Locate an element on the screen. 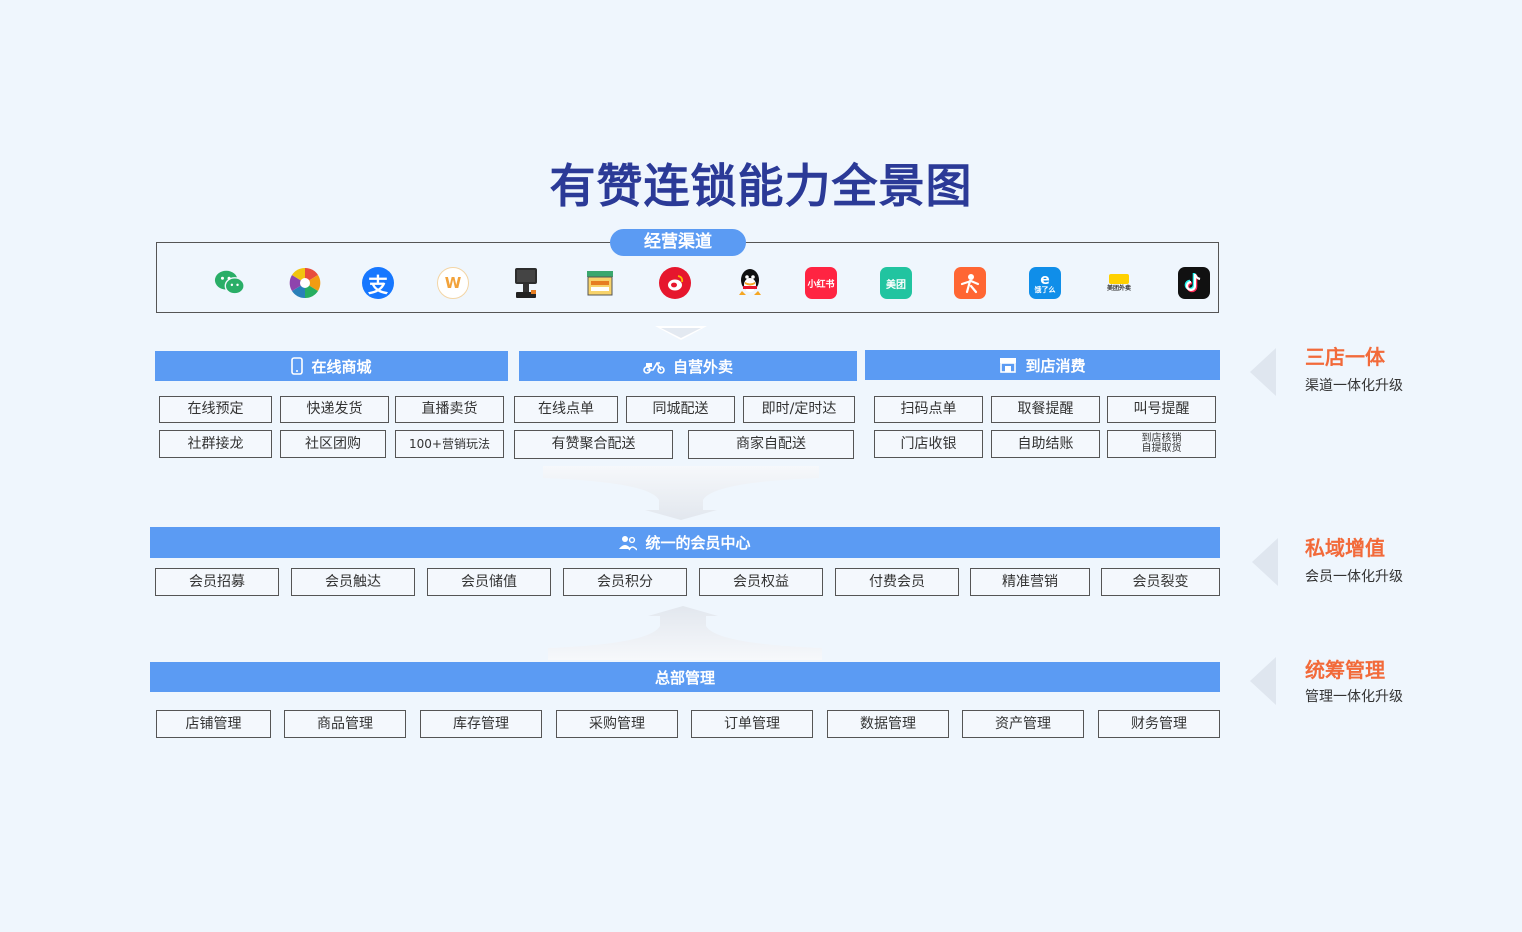 This screenshot has width=1522, height=932. online-mall-item: 快递发货 is located at coordinates (334, 409).